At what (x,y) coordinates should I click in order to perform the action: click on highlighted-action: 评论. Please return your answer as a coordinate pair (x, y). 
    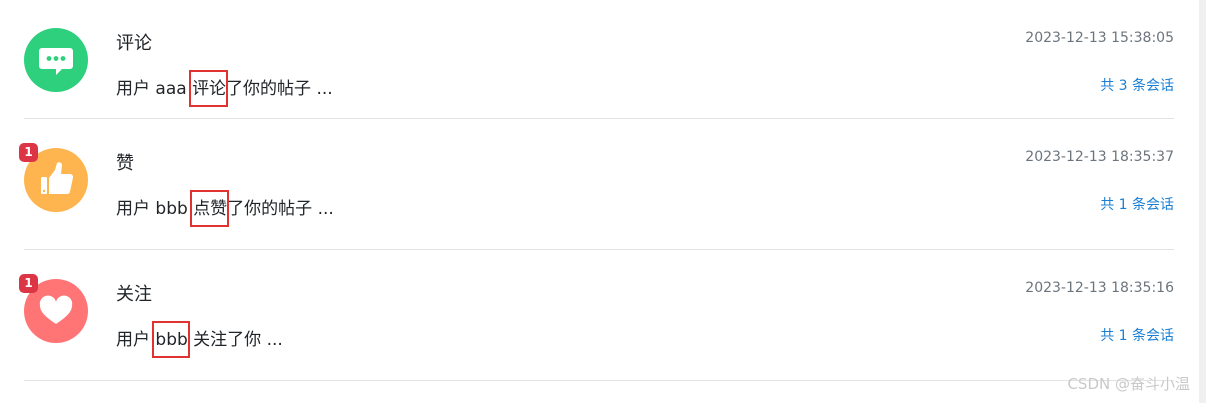
    Looking at the image, I should click on (209, 89).